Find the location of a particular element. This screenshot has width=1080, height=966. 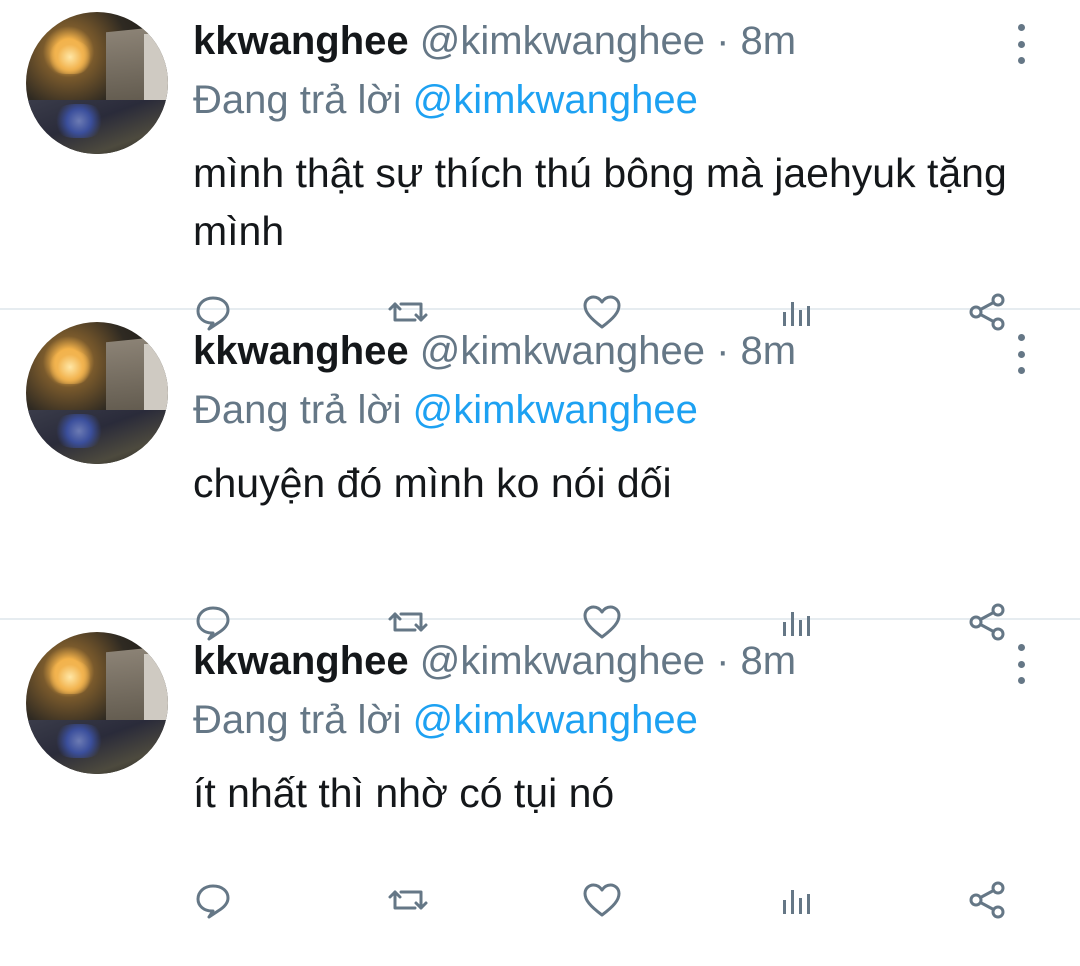

action-bar is located at coordinates (540, 900).